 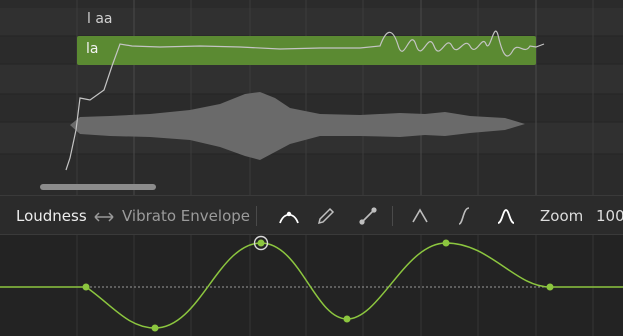 I want to click on parameter-toolbar: Loudness Vibrato Envelope Zoom 100%, so click(x=311, y=215).